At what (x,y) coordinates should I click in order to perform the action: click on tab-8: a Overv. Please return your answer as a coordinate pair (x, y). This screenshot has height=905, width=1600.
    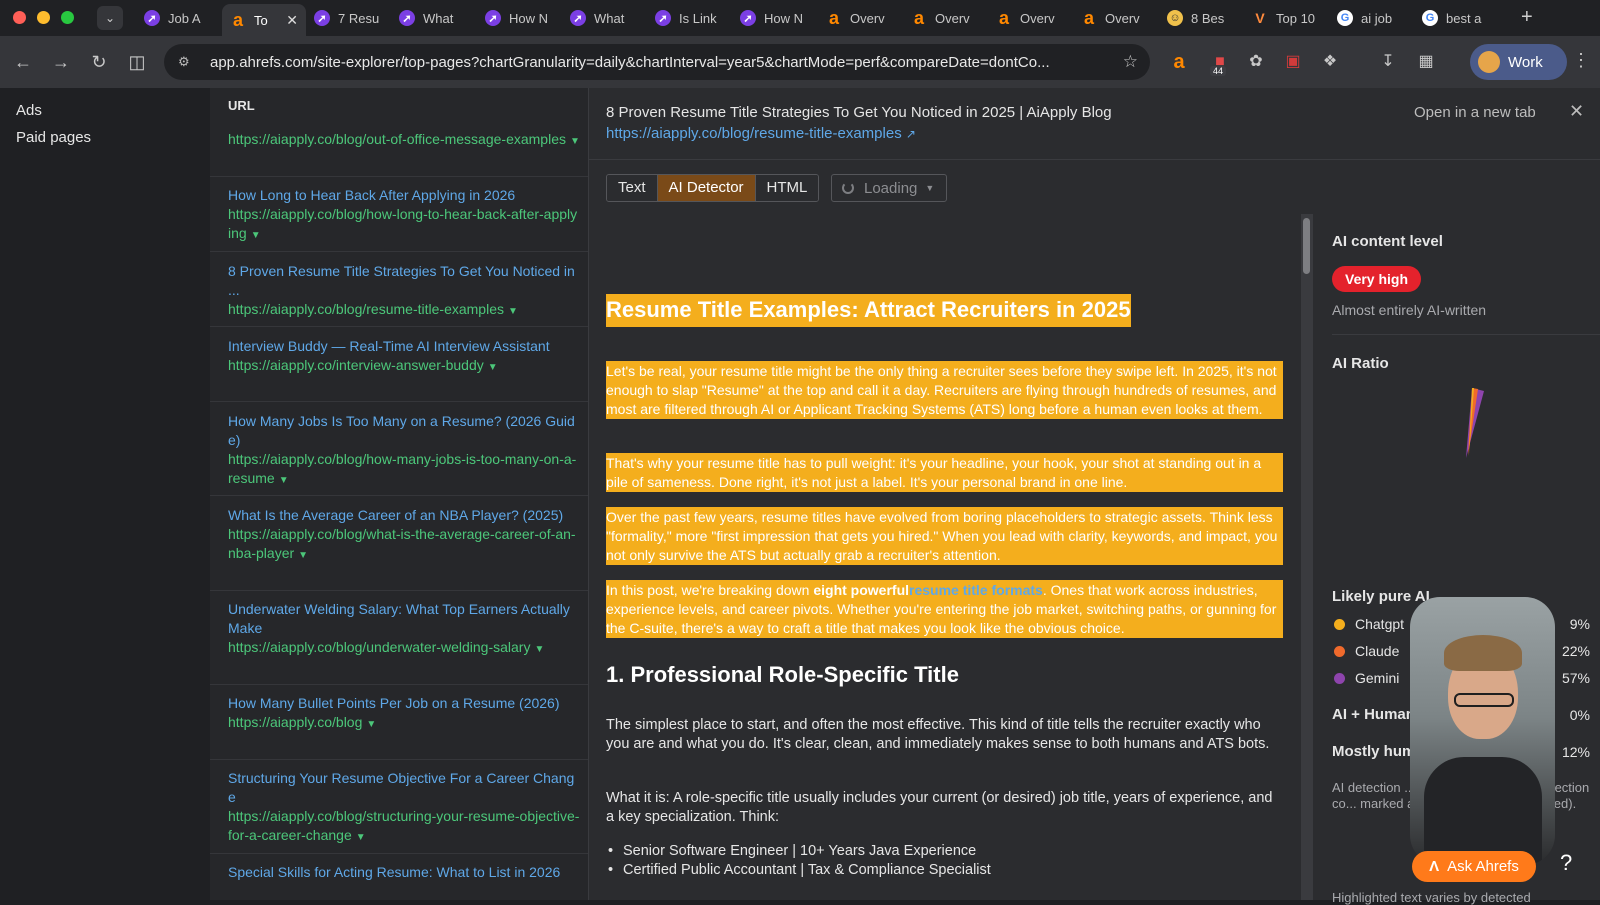
    Looking at the image, I should click on (860, 18).